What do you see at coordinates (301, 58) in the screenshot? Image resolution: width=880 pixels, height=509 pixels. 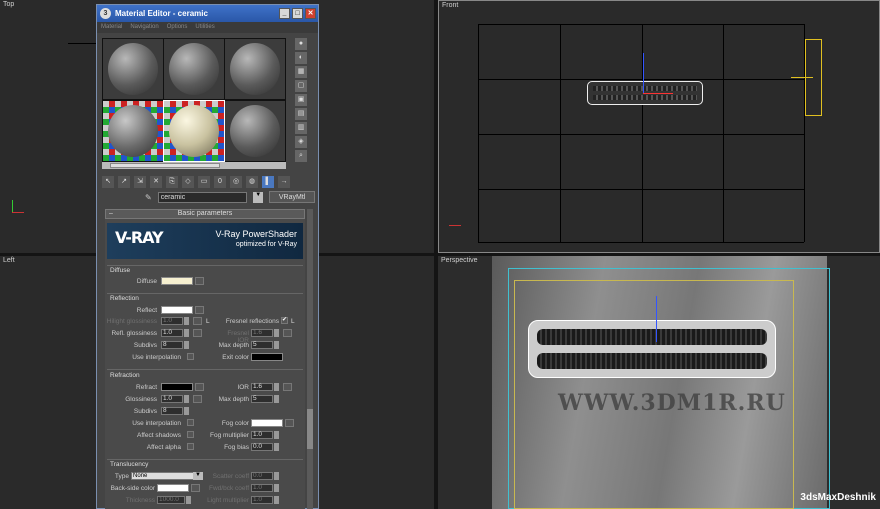 I see `backlight-icon: ◐` at bounding box center [301, 58].